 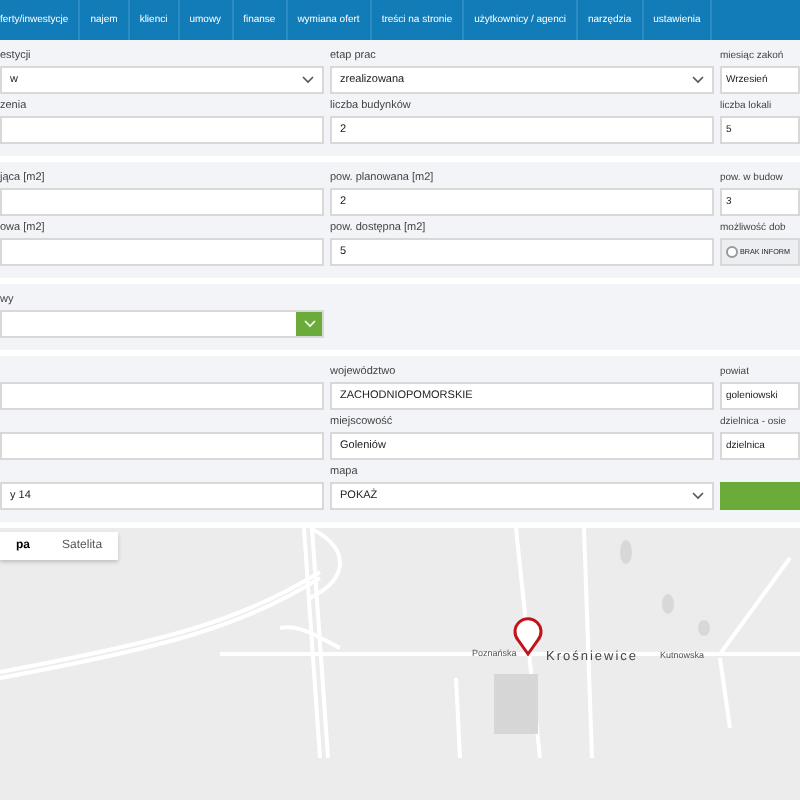 I want to click on select-field, so click(x=162, y=324).